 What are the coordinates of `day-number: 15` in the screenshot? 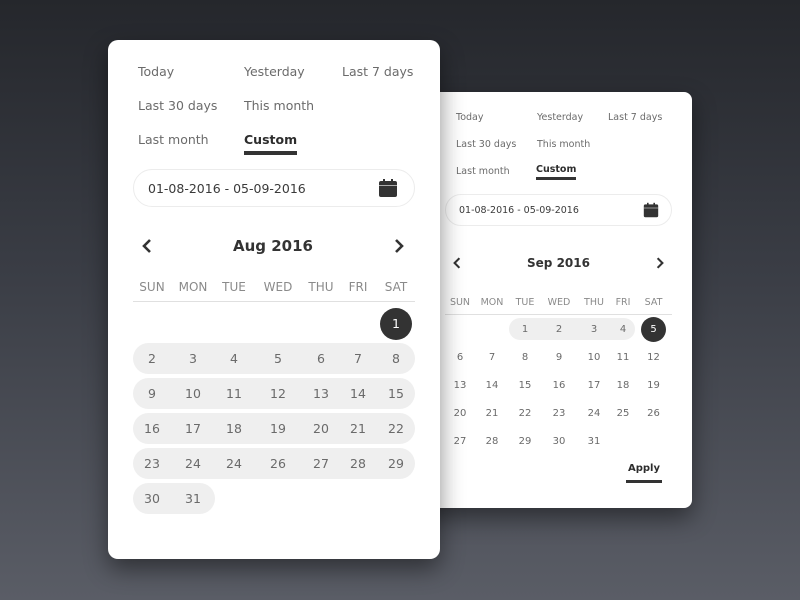 It's located at (396, 393).